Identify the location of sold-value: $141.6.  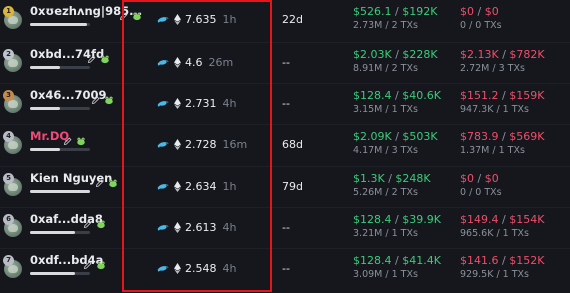
(479, 260).